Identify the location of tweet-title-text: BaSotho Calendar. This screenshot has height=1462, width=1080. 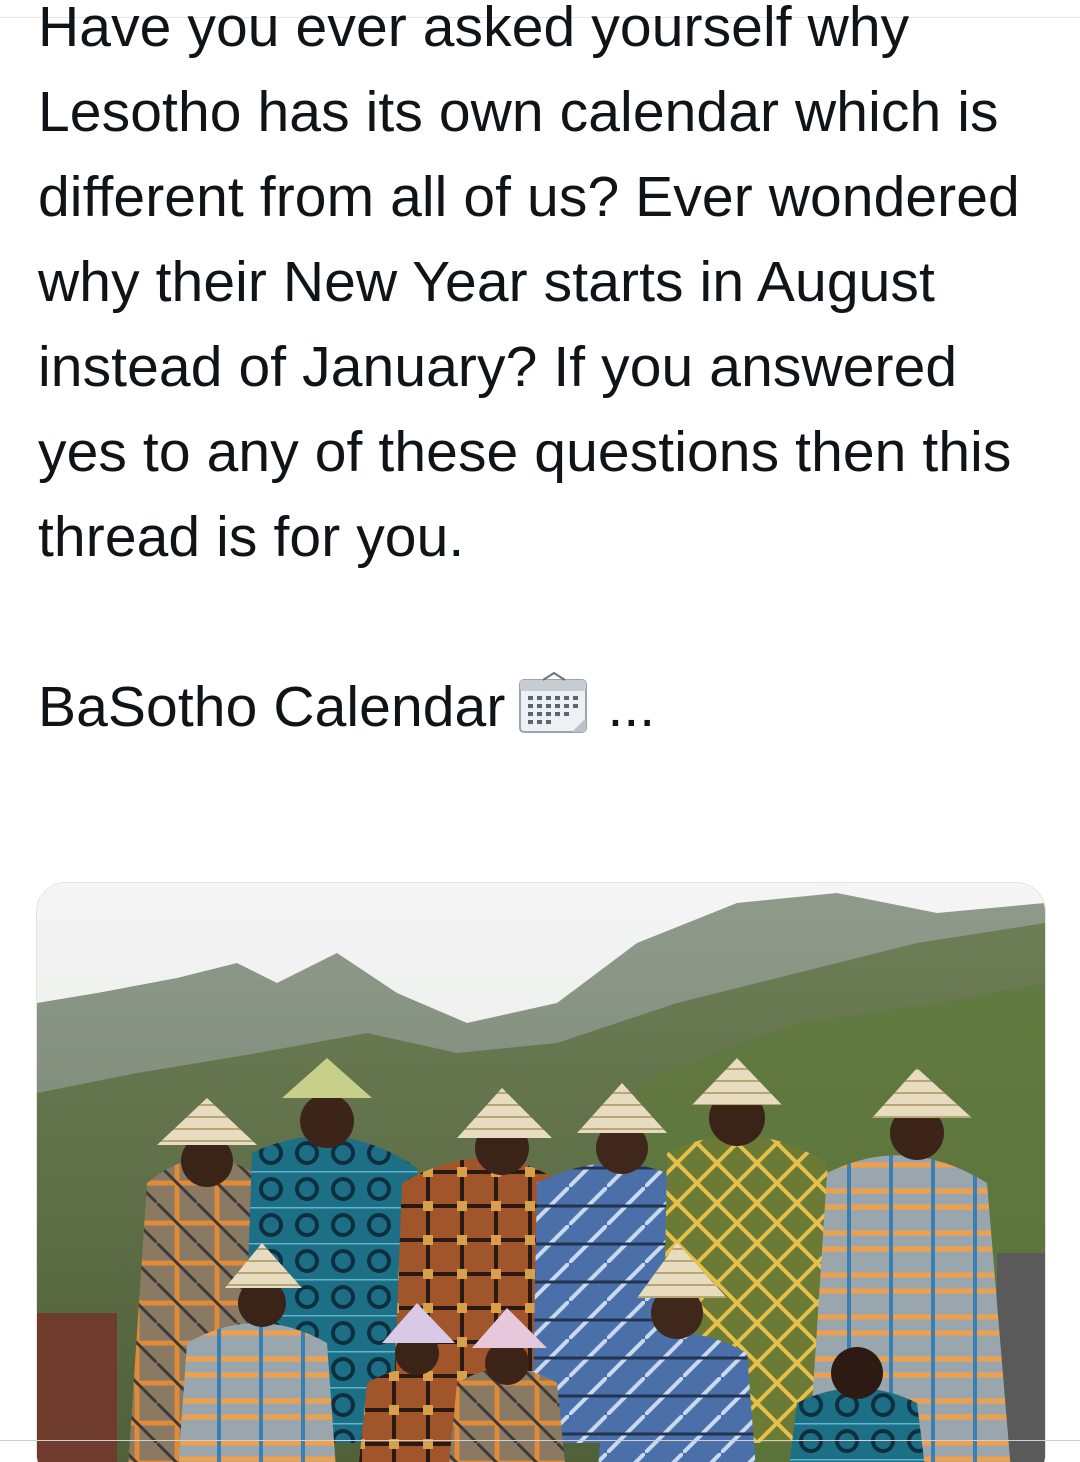
(272, 707).